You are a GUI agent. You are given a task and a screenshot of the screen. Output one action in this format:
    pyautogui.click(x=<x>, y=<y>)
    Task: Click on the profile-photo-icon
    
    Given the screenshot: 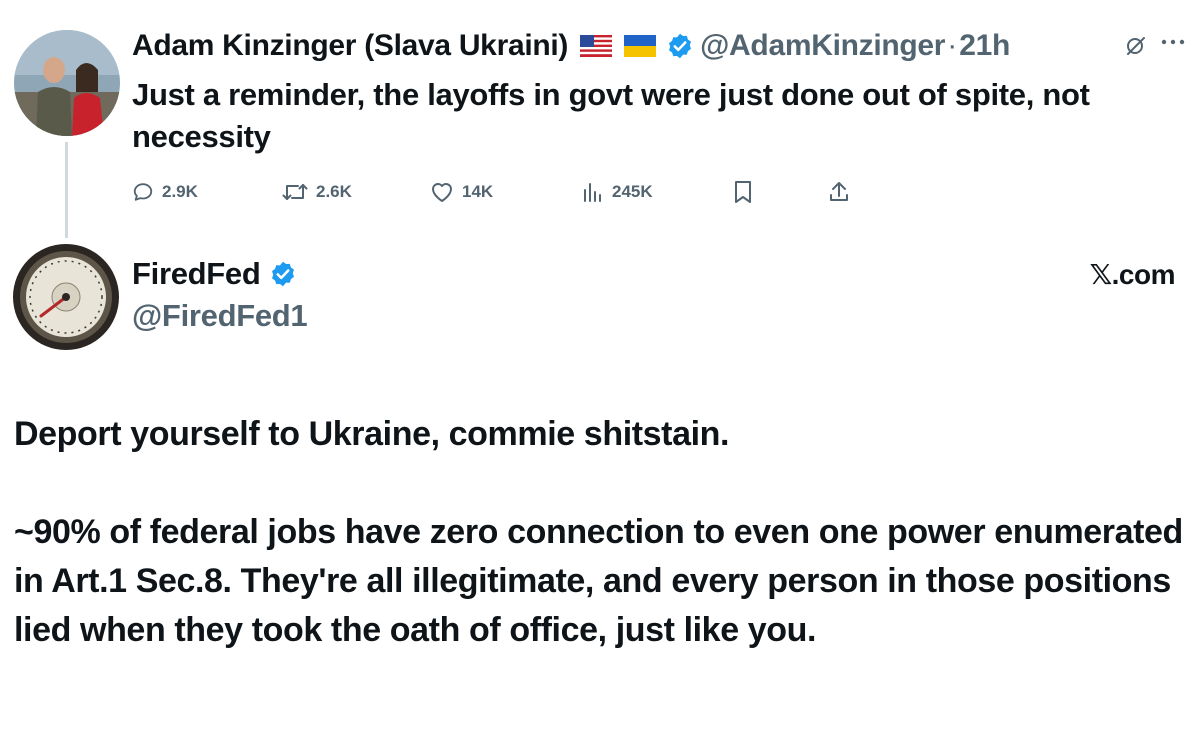 What is the action you would take?
    pyautogui.click(x=67, y=83)
    